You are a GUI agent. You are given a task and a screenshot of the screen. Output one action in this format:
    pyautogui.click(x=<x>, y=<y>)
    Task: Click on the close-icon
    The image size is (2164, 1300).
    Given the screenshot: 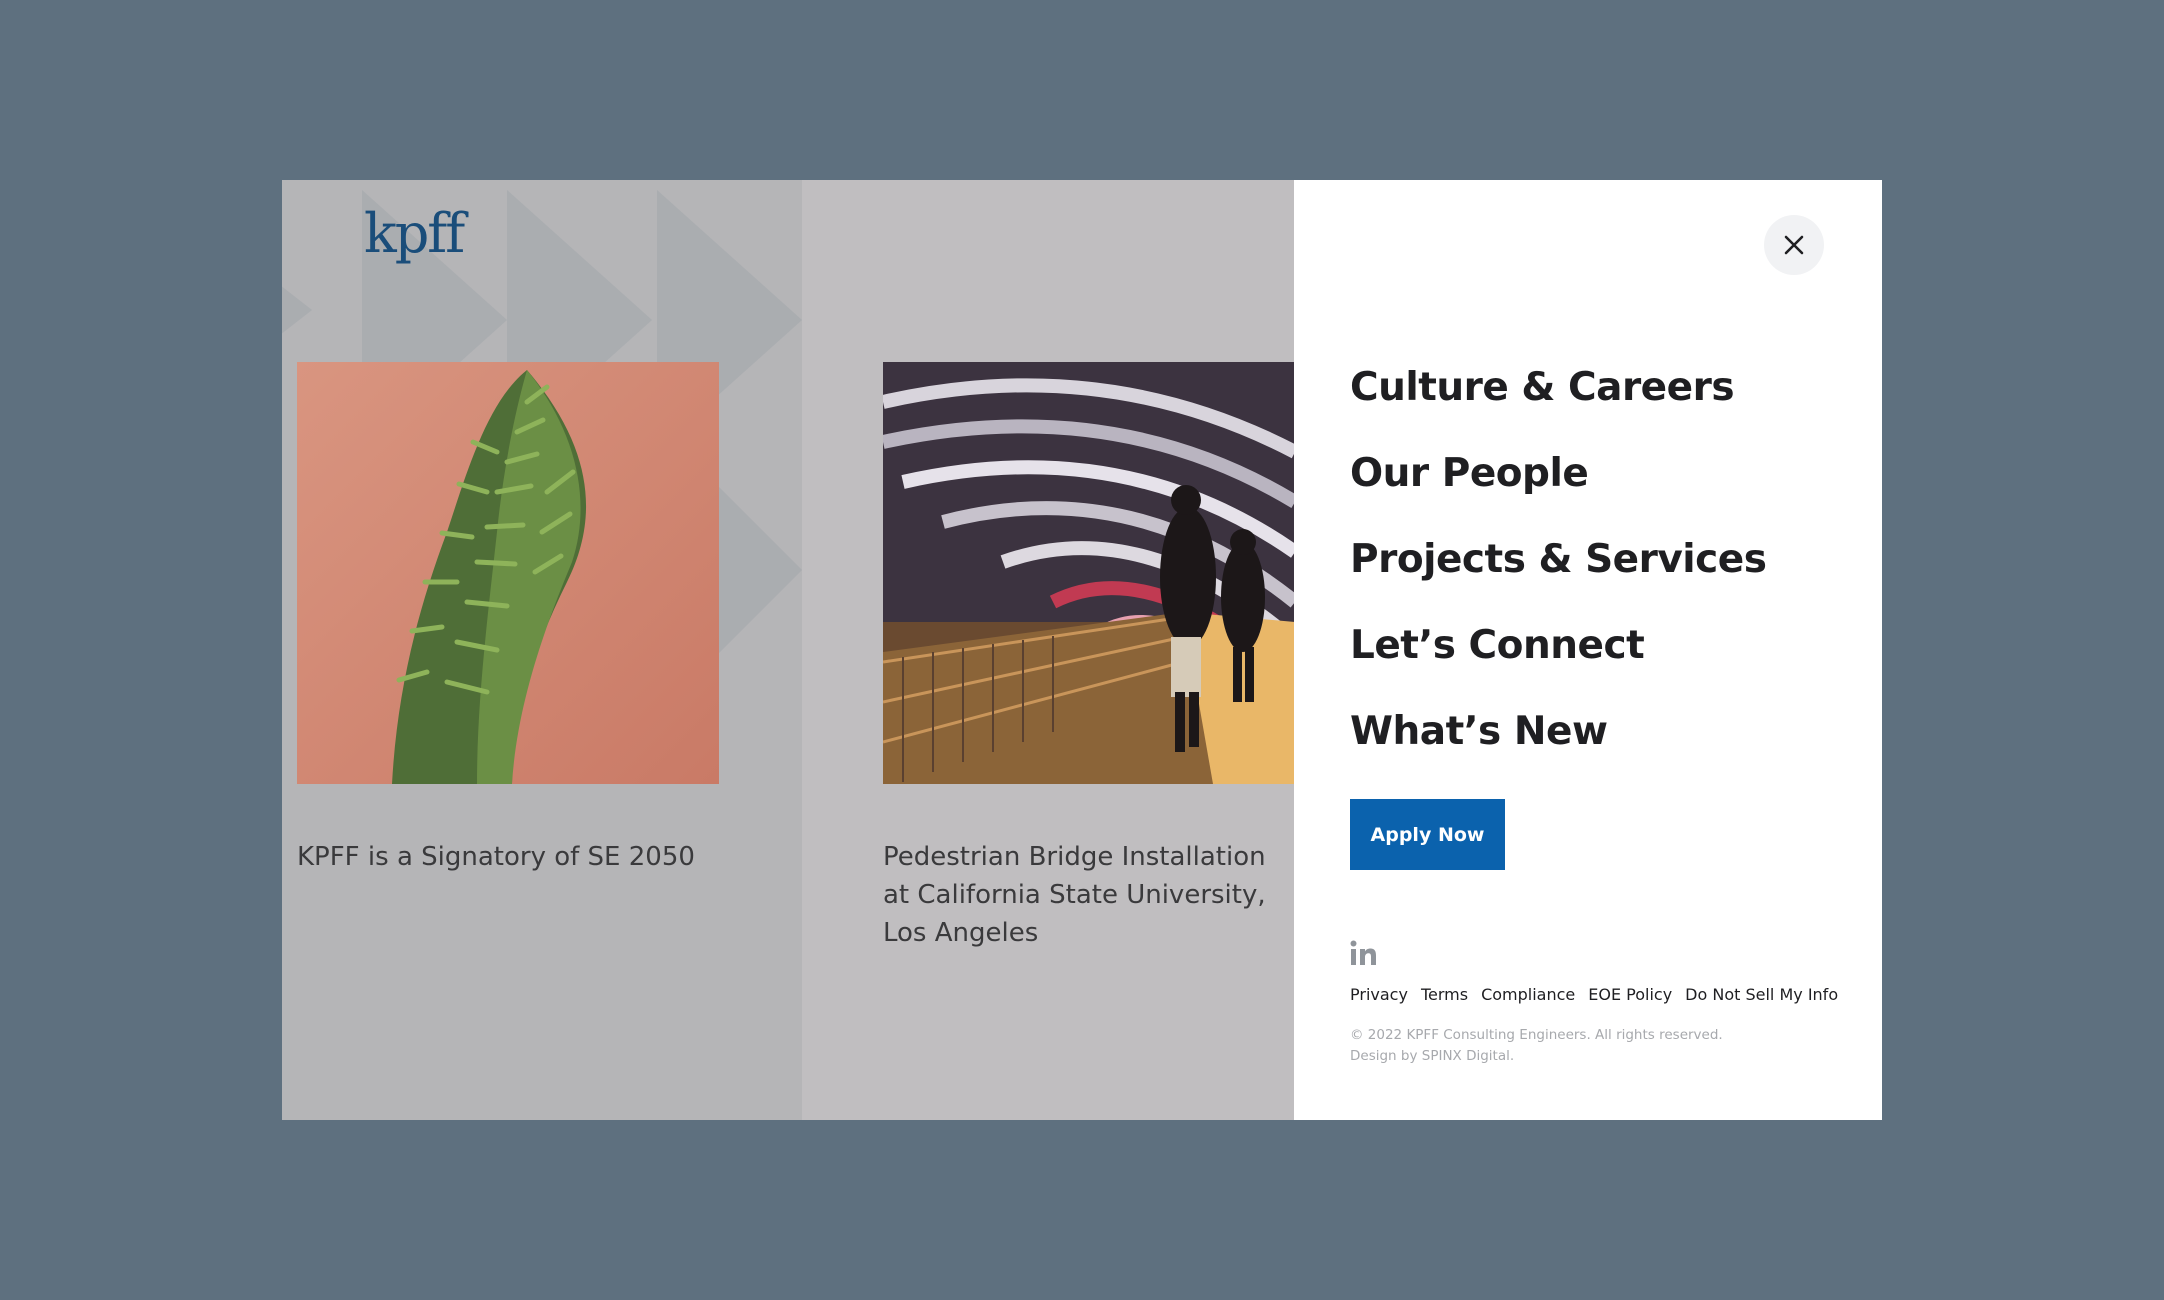 What is the action you would take?
    pyautogui.click(x=1794, y=245)
    